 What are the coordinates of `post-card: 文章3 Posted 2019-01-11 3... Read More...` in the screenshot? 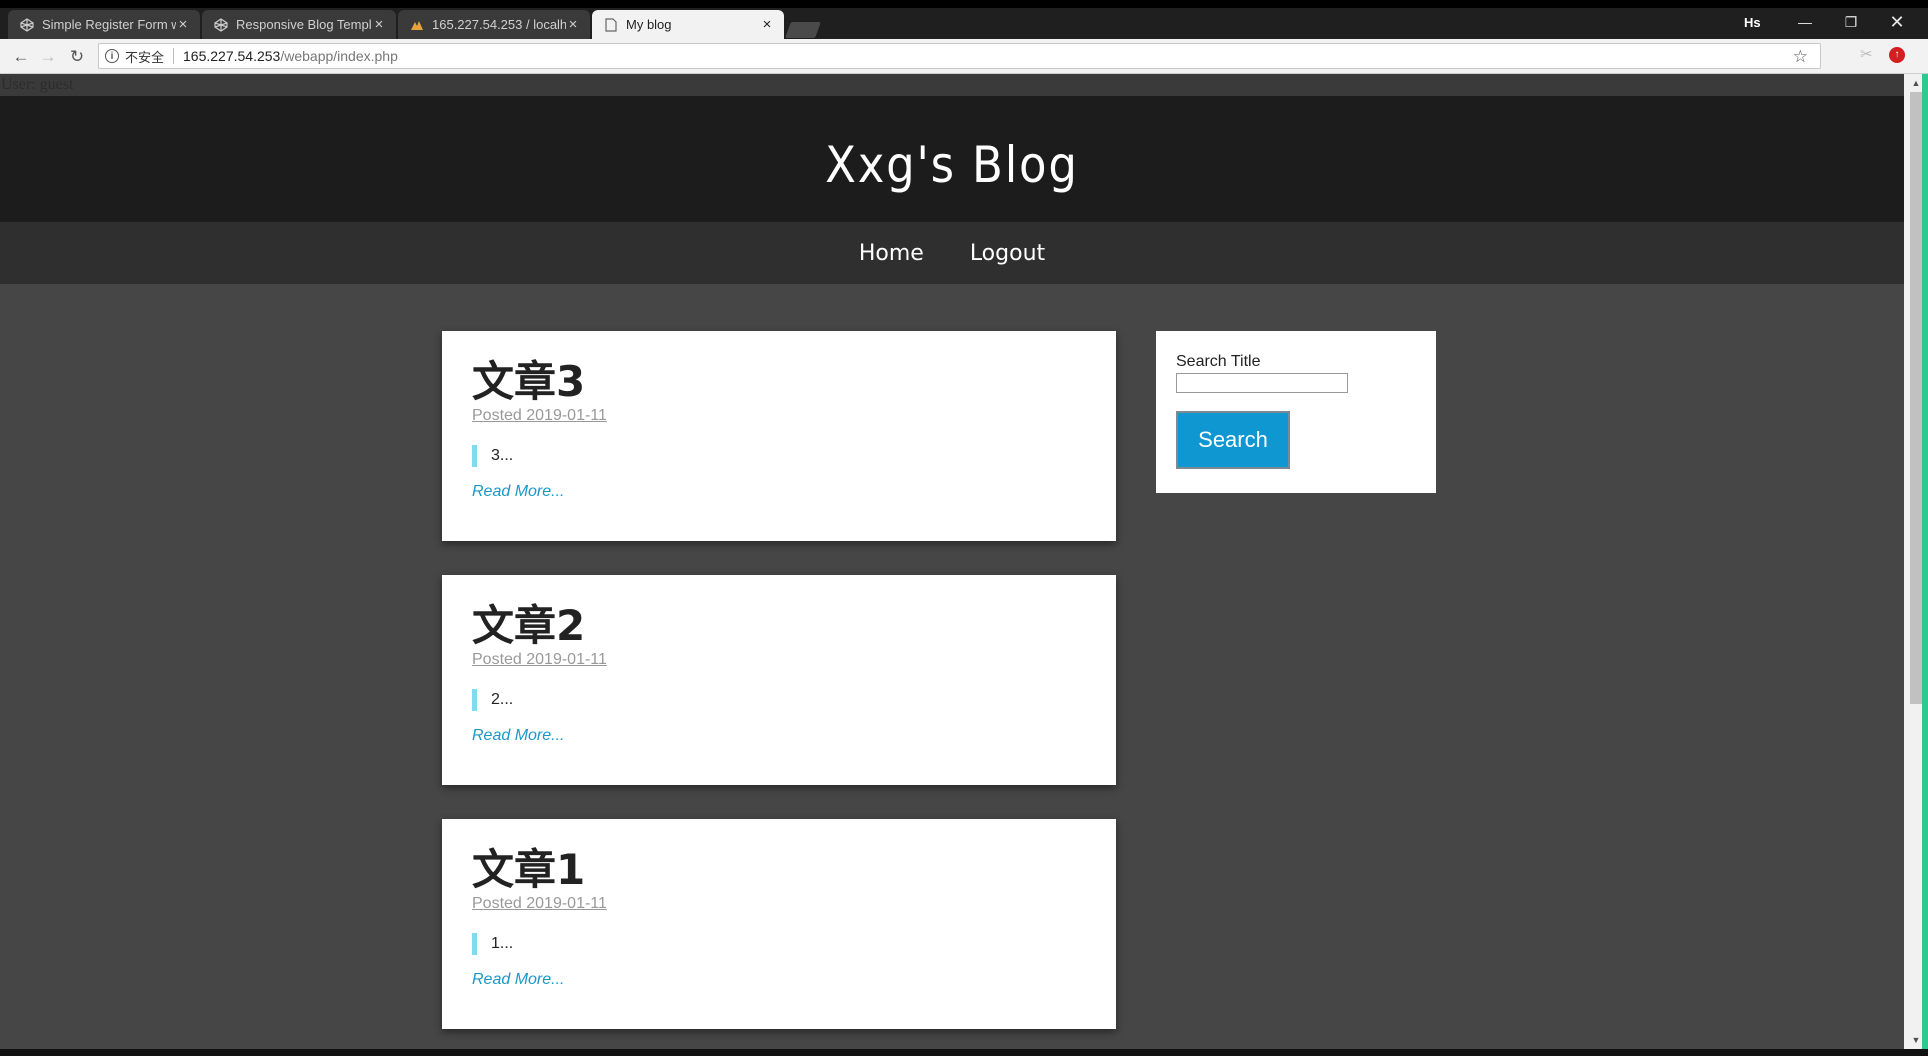 It's located at (779, 436).